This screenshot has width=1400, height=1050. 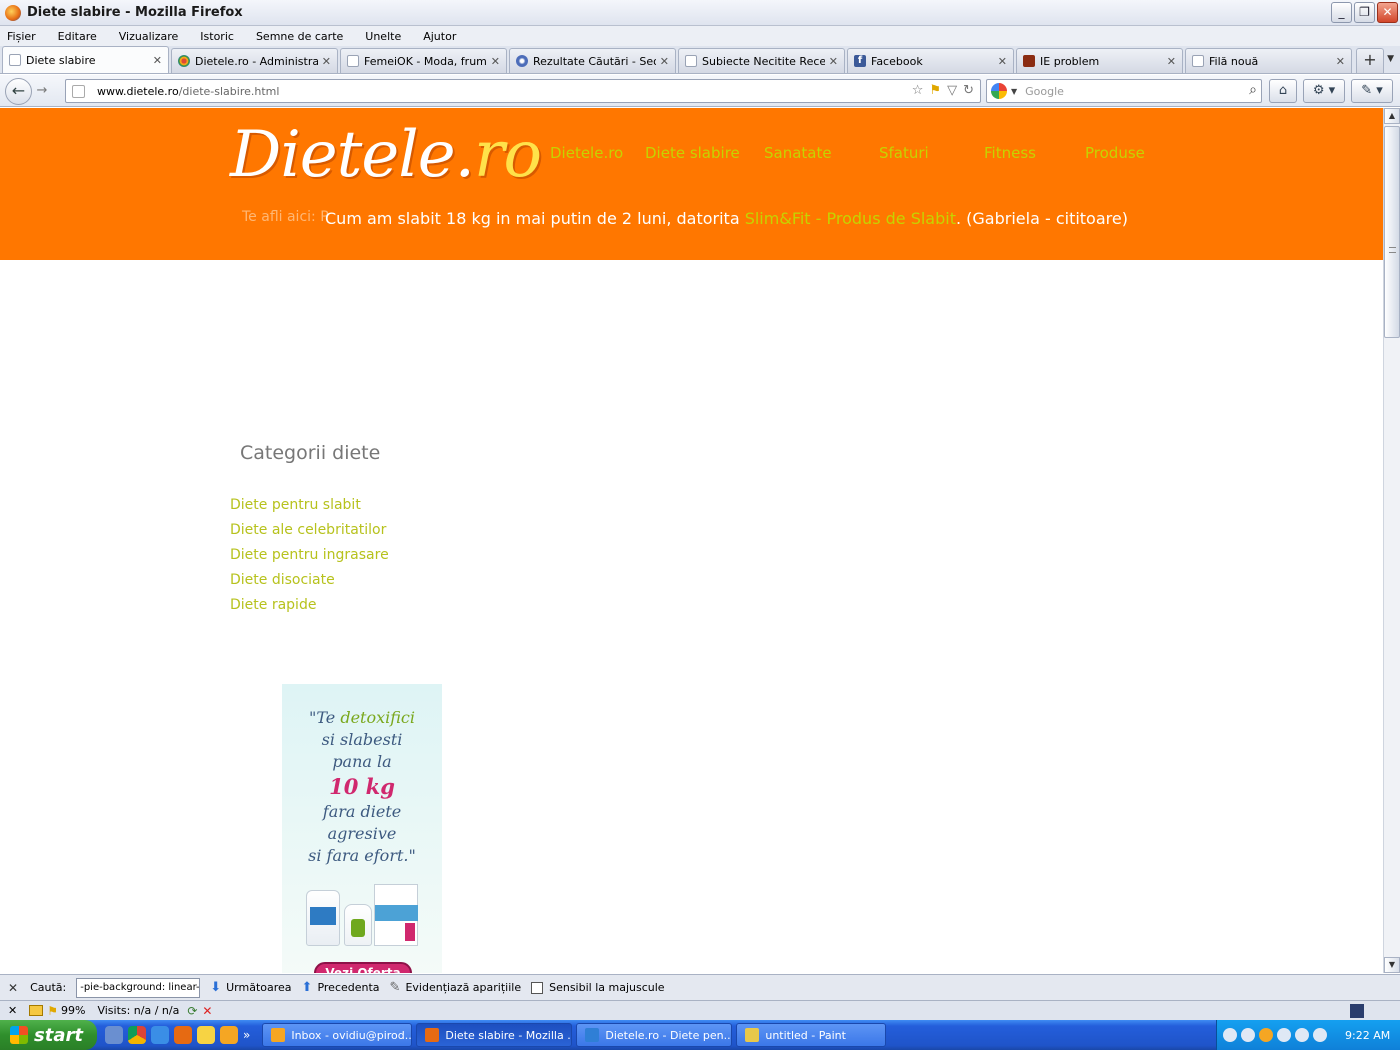 What do you see at coordinates (217, 36) in the screenshot?
I see `menu-history: Istoric` at bounding box center [217, 36].